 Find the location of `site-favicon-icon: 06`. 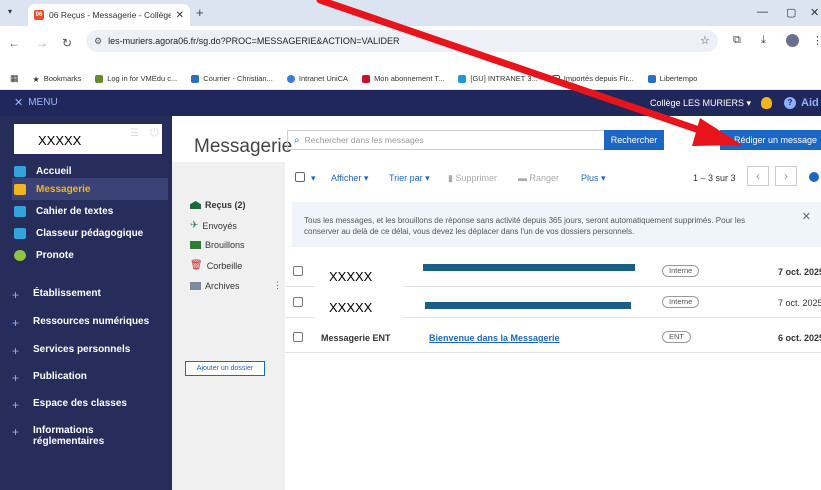

site-favicon-icon: 06 is located at coordinates (39, 15).